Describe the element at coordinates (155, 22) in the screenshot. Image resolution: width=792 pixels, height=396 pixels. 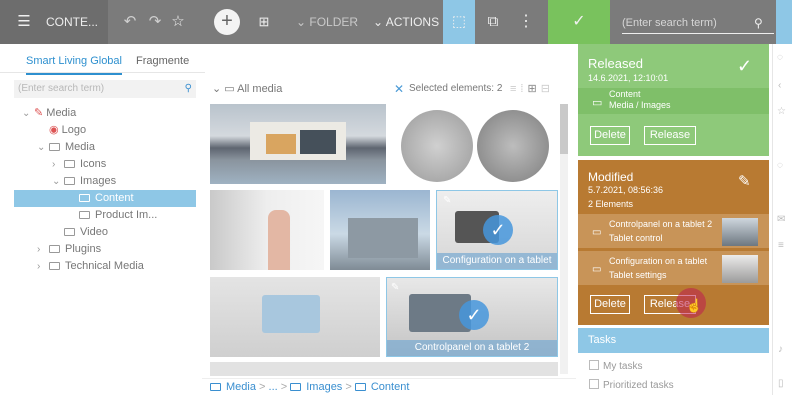
I see `redo-icon: ↷` at that location.